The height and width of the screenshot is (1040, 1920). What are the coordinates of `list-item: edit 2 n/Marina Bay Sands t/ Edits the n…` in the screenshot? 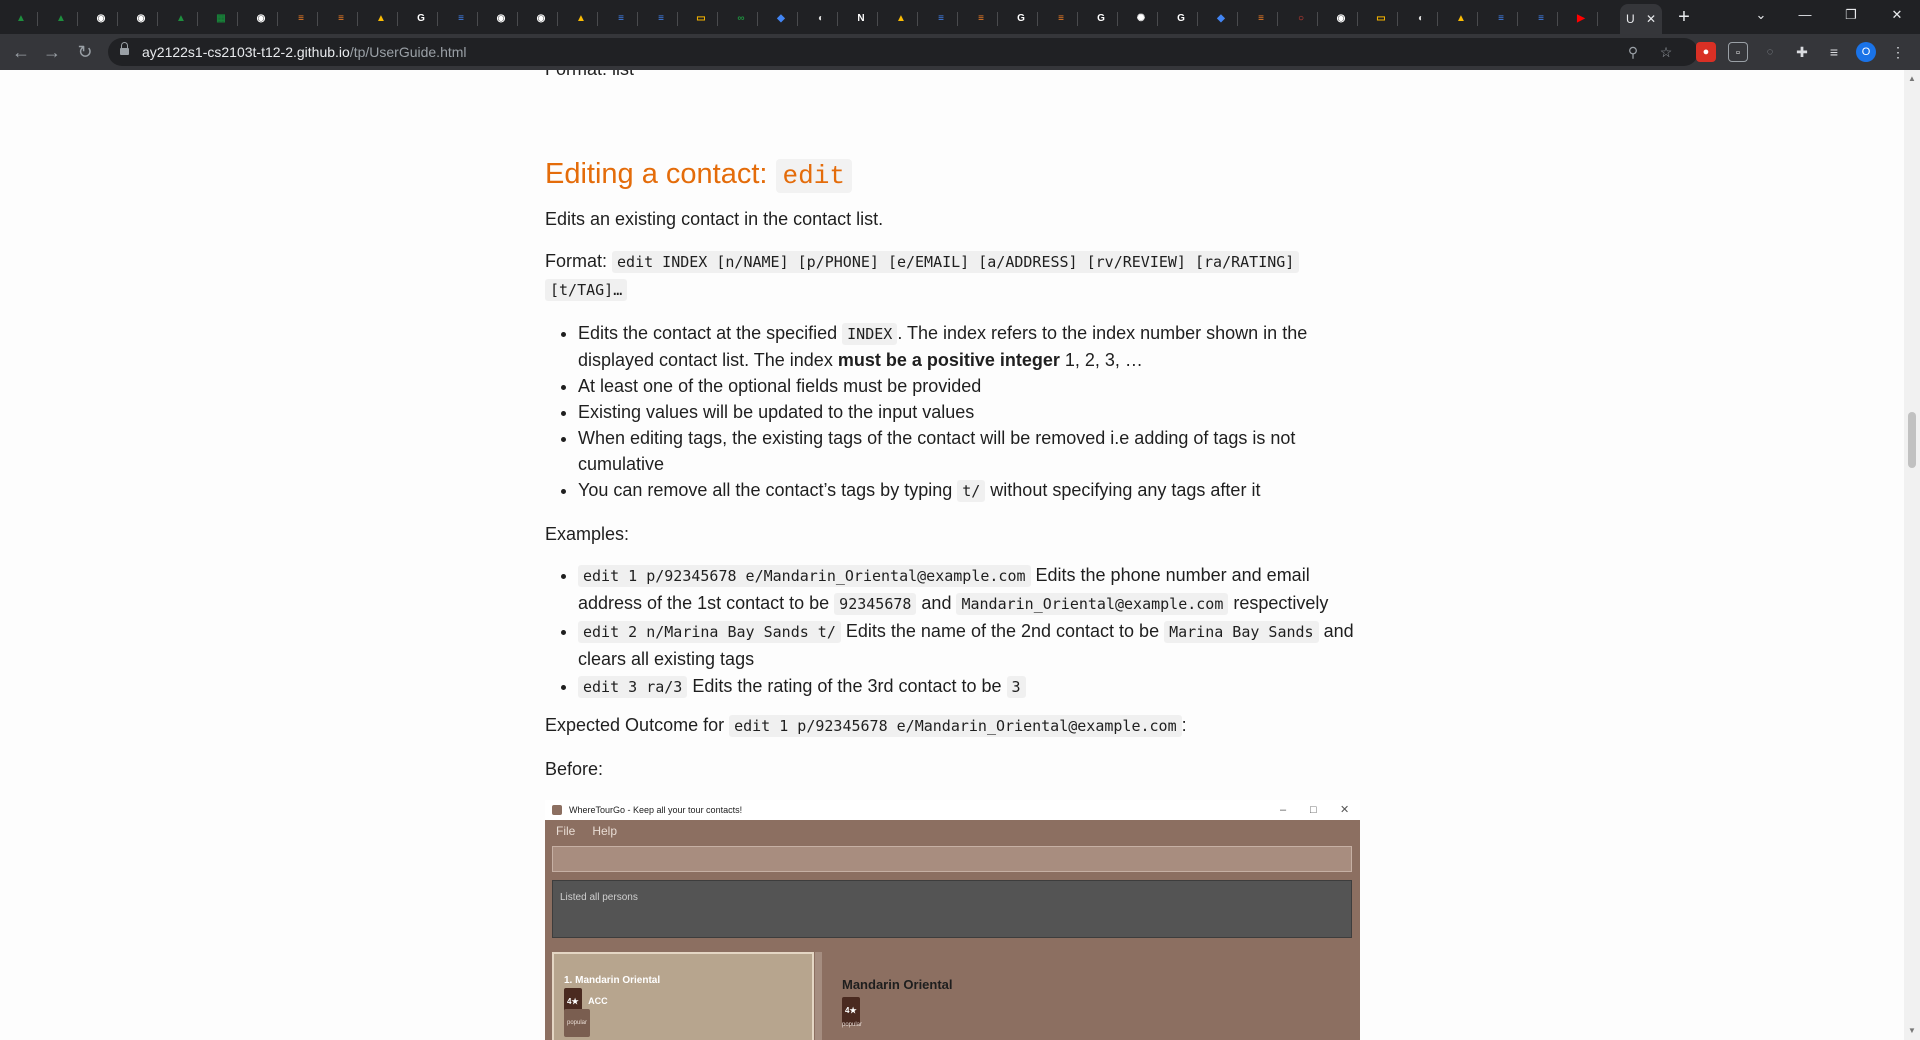 It's located at (971, 645).